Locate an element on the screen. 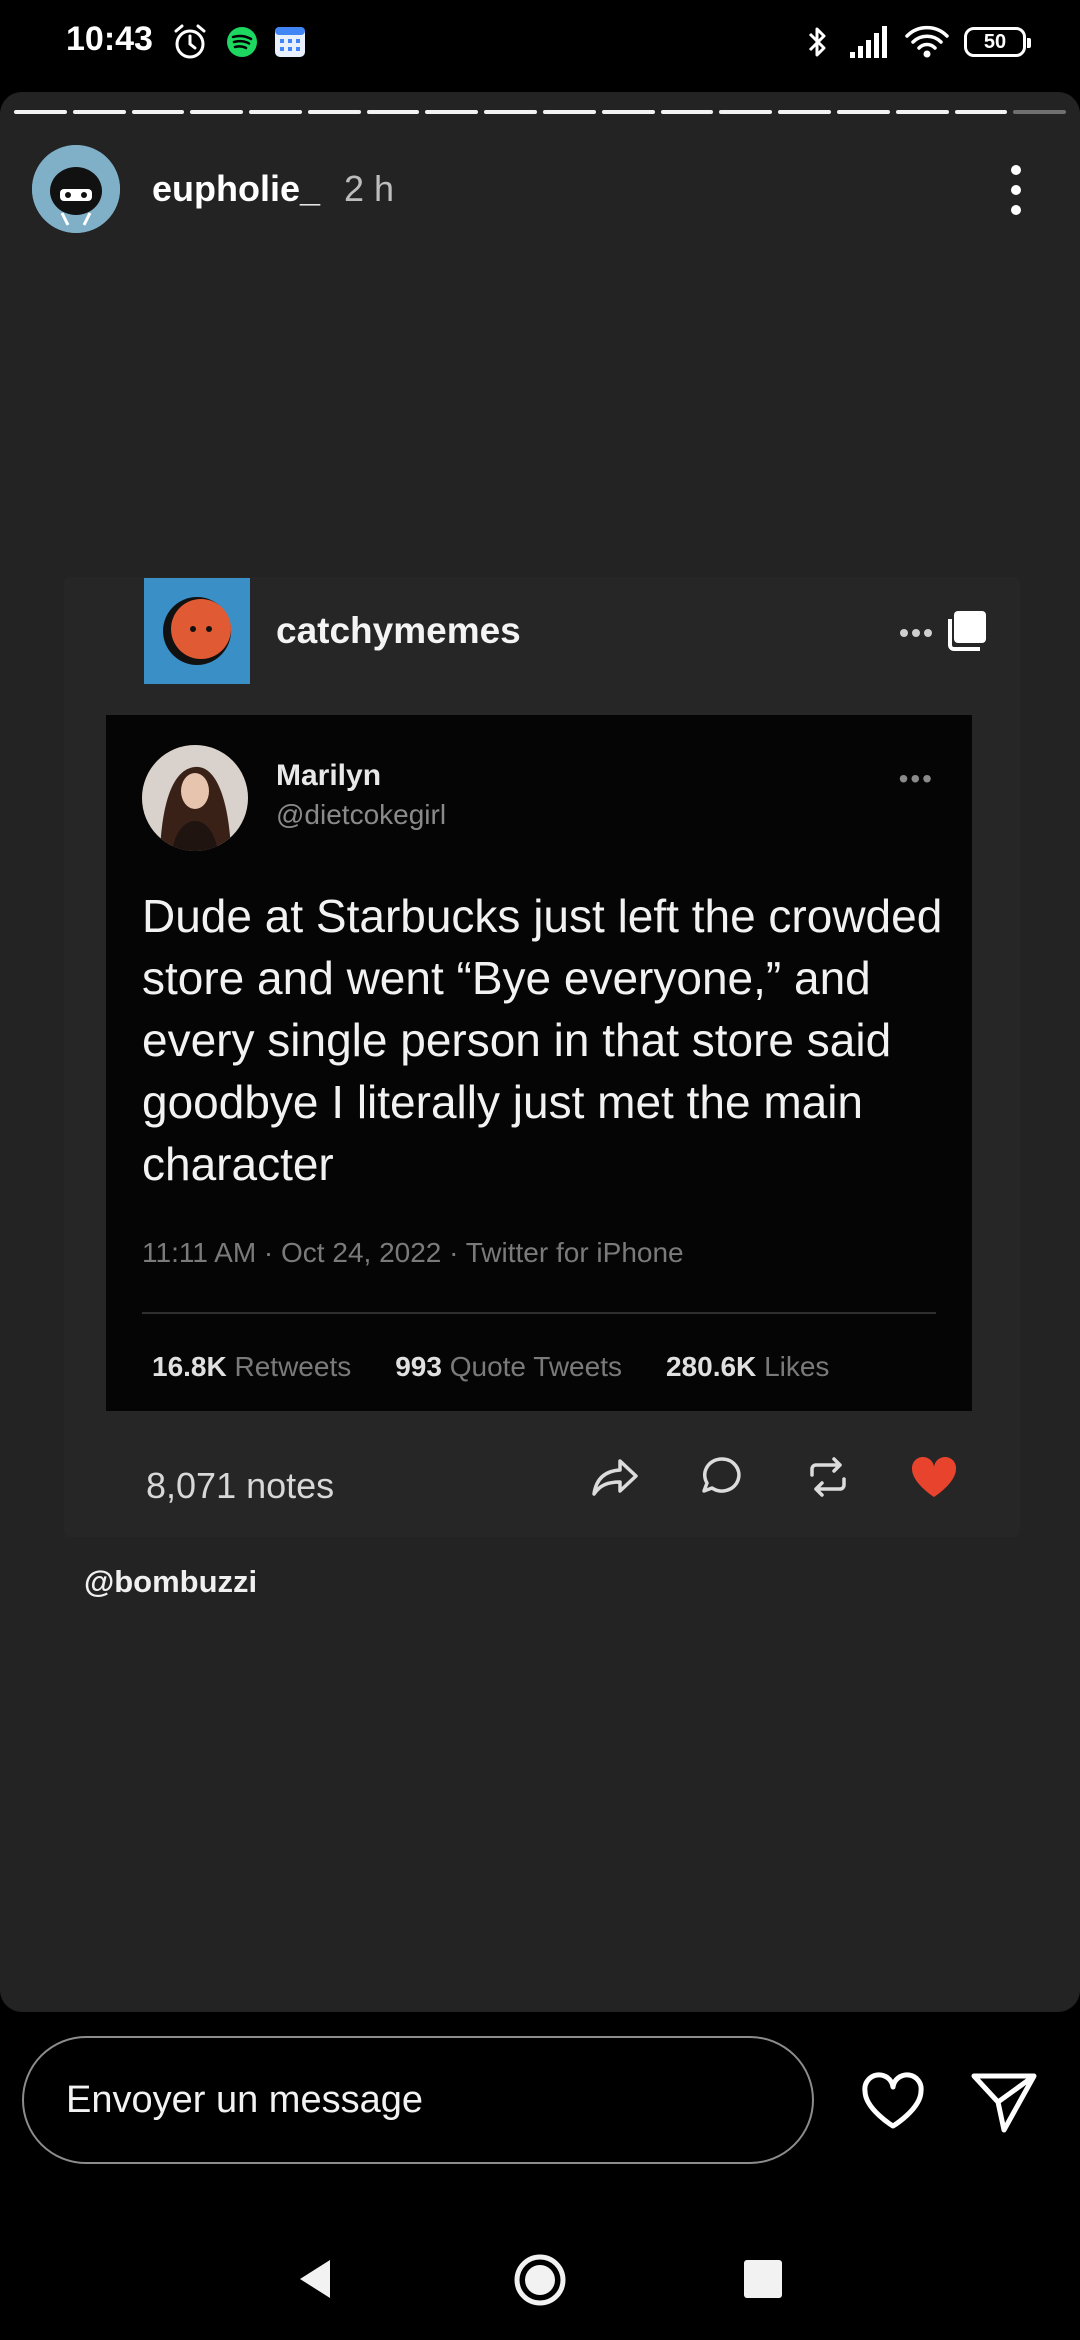 The image size is (1080, 2340). share-icon is located at coordinates (615, 1477).